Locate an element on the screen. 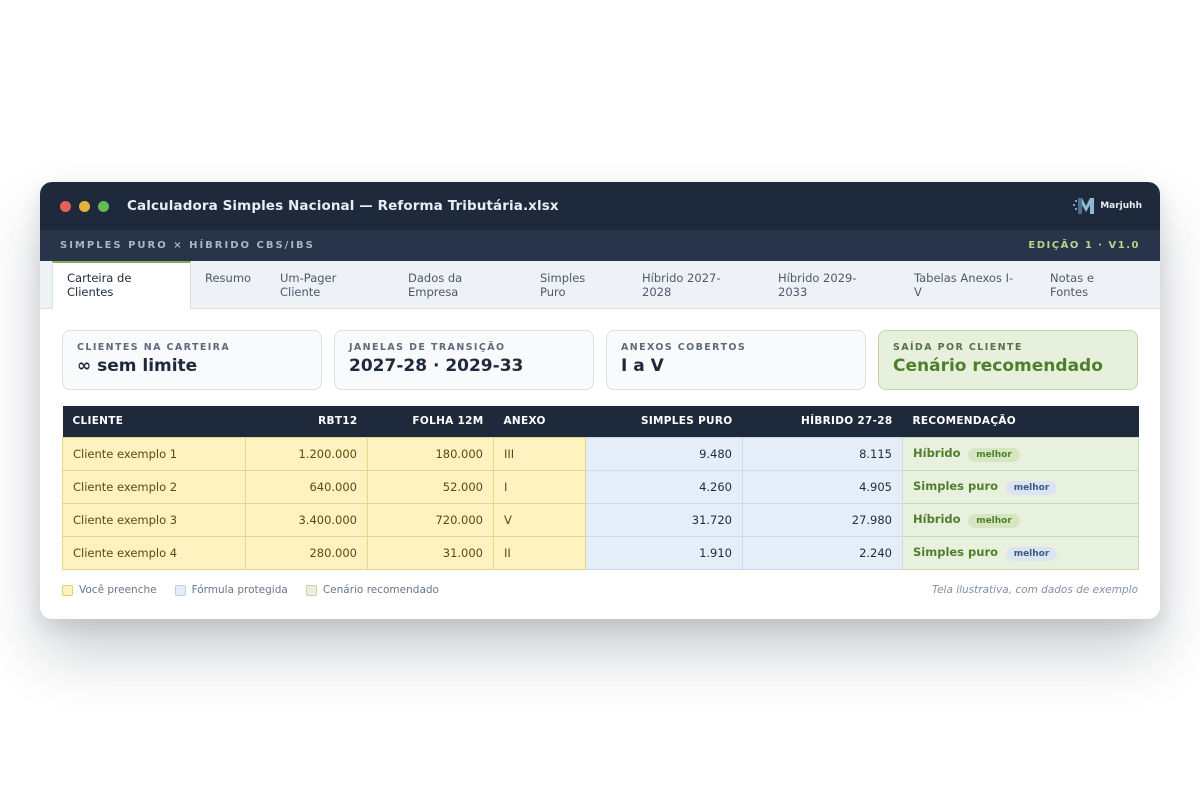  cell-anexo: III is located at coordinates (539, 453).